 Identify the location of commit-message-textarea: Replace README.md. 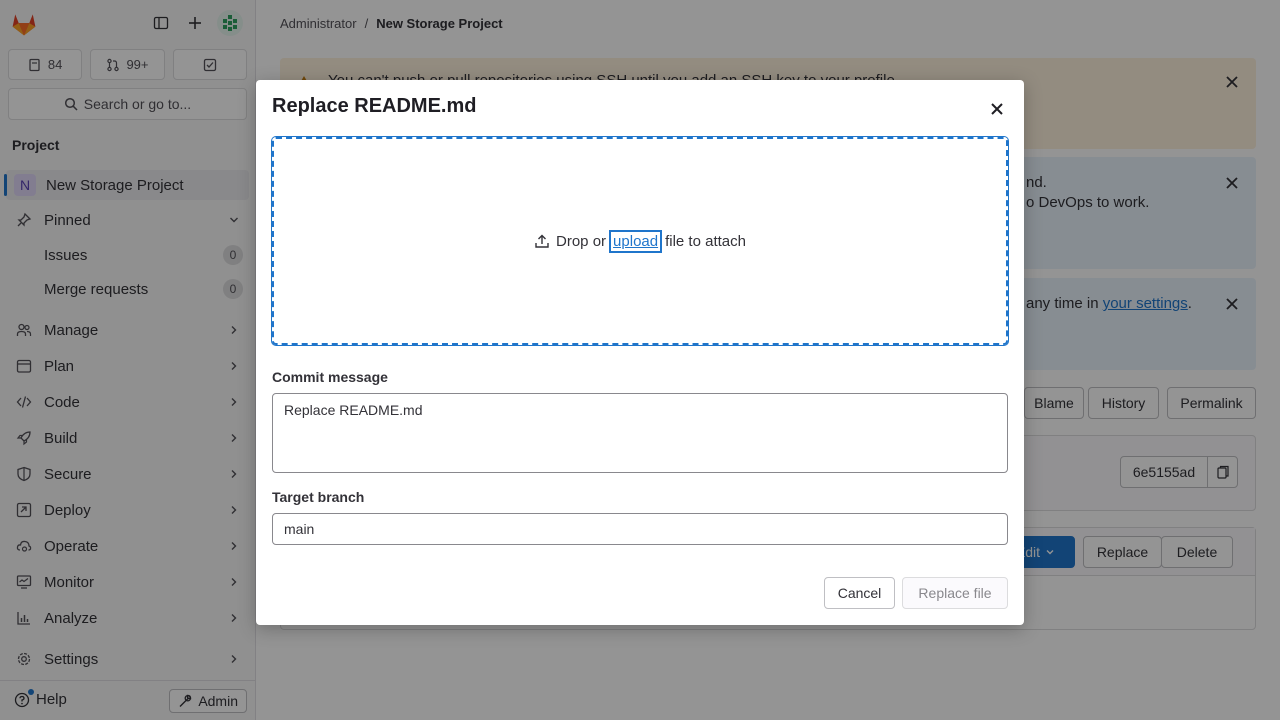
(640, 433).